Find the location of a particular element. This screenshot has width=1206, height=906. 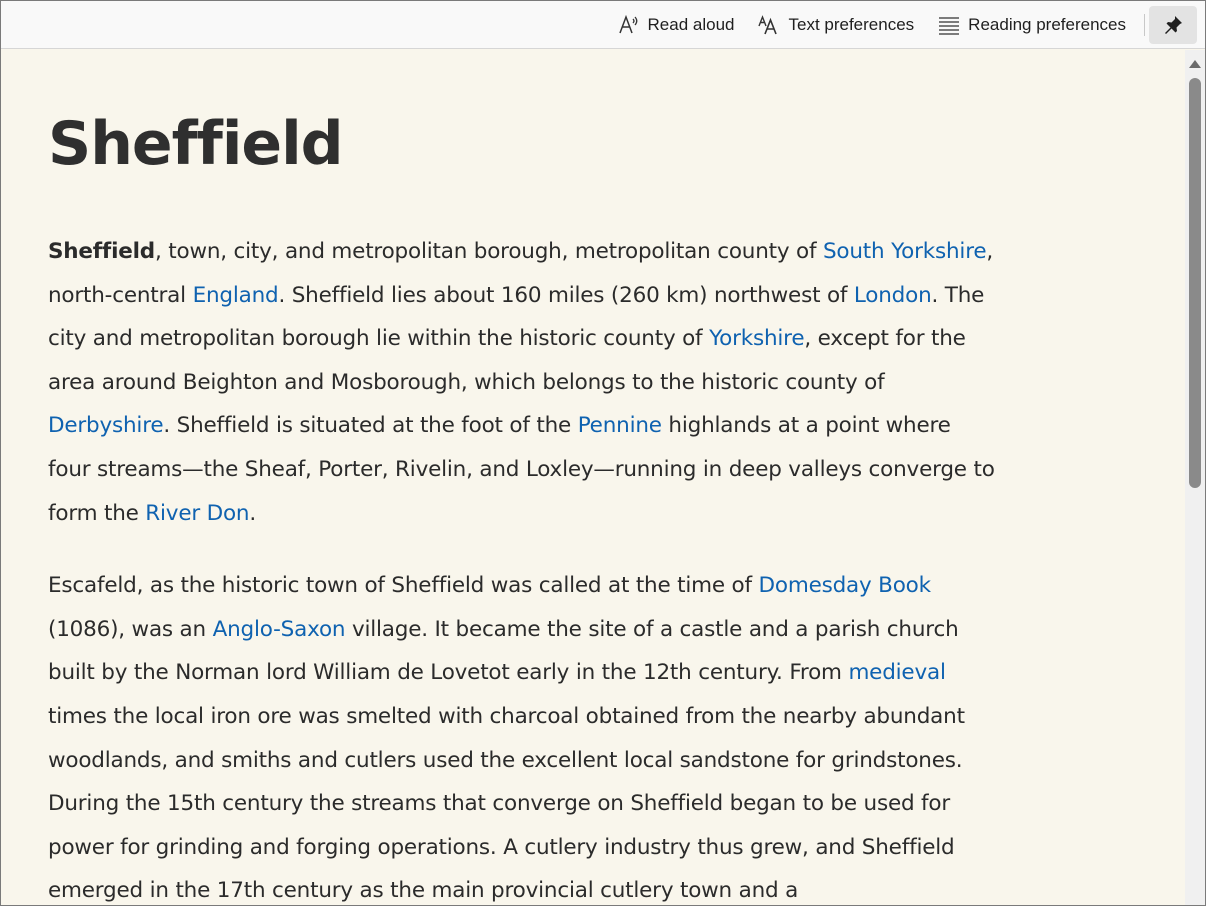

text-run: . is located at coordinates (252, 513).